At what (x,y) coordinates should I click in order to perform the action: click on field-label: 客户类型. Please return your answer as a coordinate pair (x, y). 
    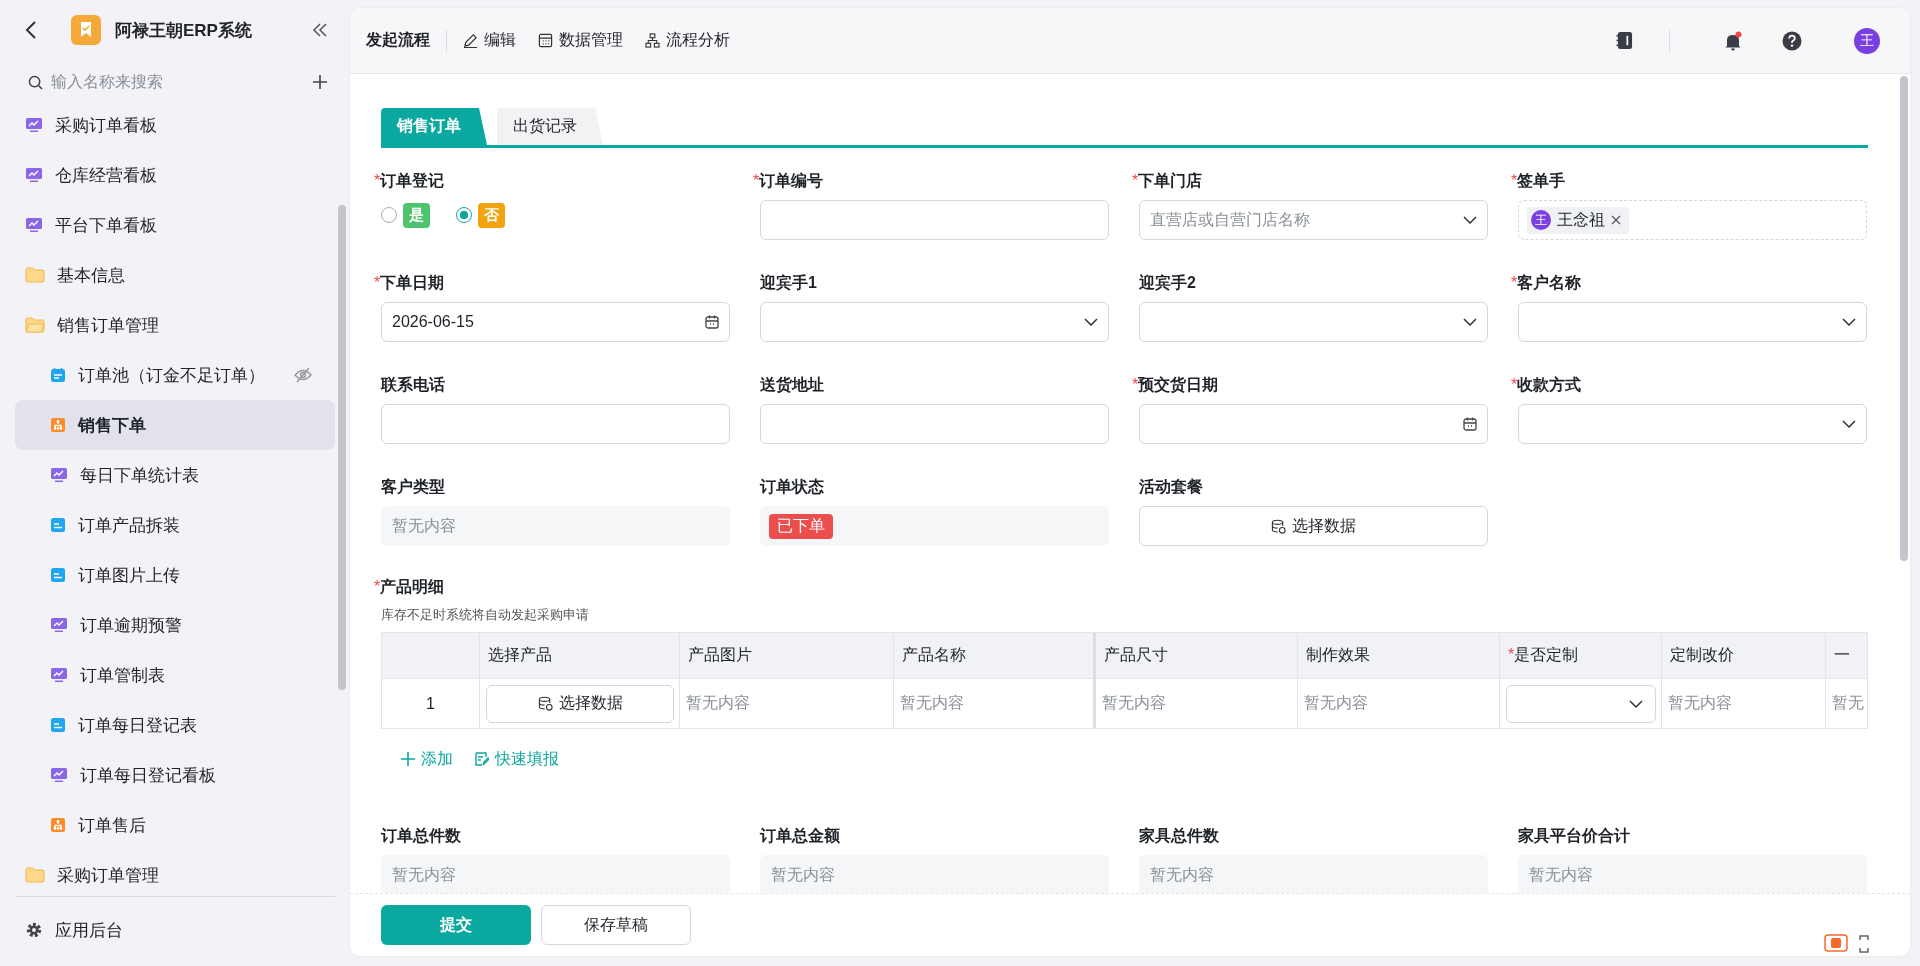
    Looking at the image, I should click on (413, 487).